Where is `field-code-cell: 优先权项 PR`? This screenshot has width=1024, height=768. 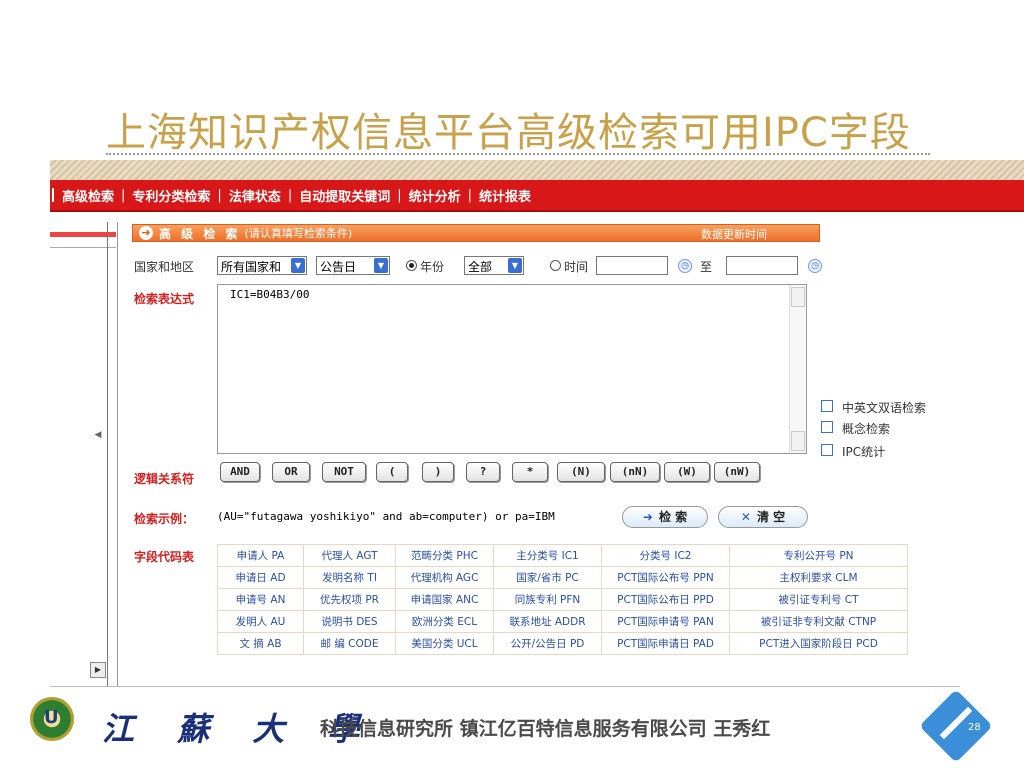
field-code-cell: 优先权项 PR is located at coordinates (349, 599).